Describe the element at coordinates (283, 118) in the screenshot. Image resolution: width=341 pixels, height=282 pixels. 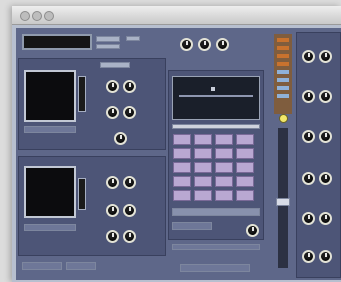
I see `status-led` at that location.